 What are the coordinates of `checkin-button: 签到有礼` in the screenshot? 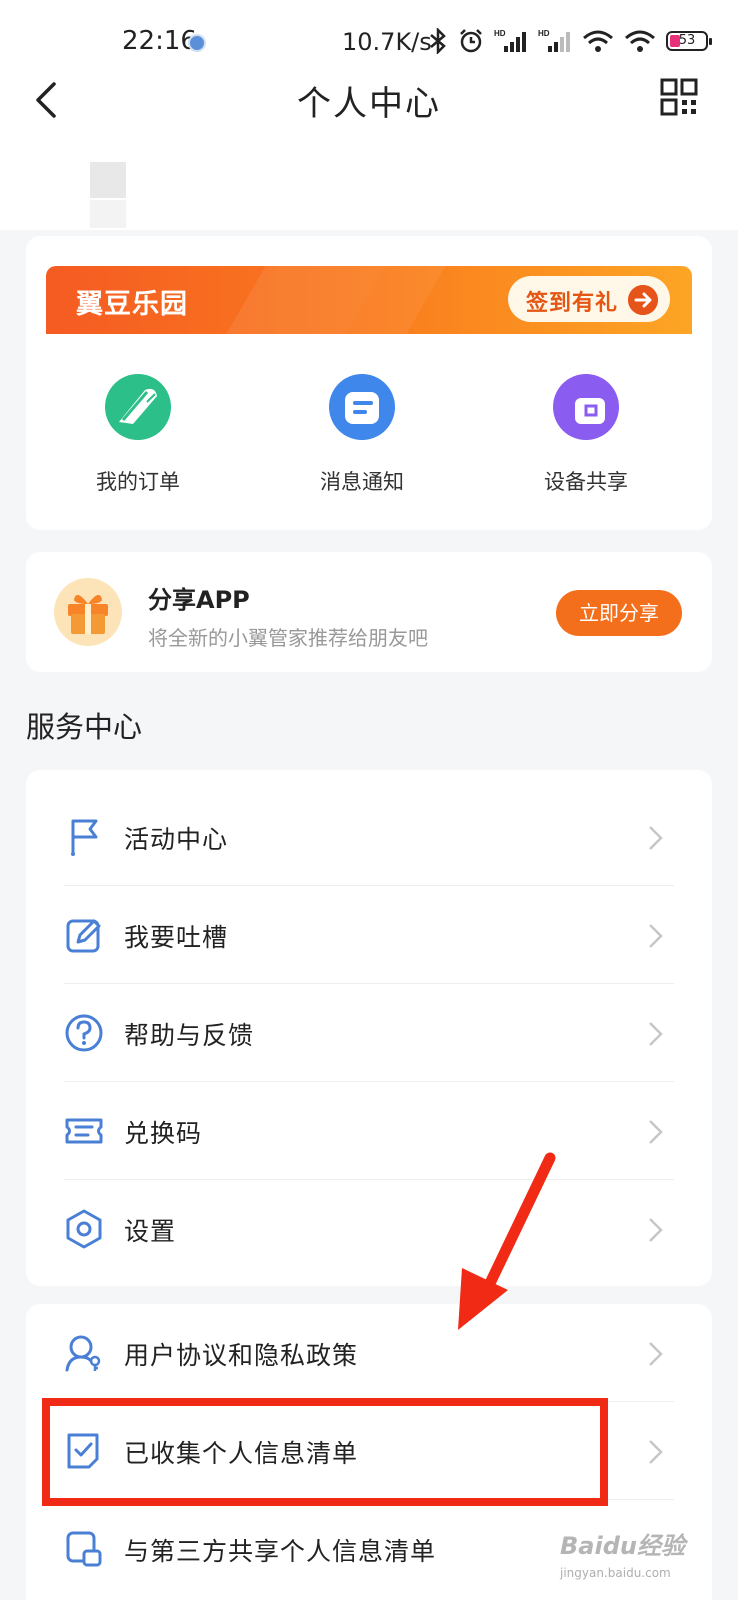 It's located at (589, 299).